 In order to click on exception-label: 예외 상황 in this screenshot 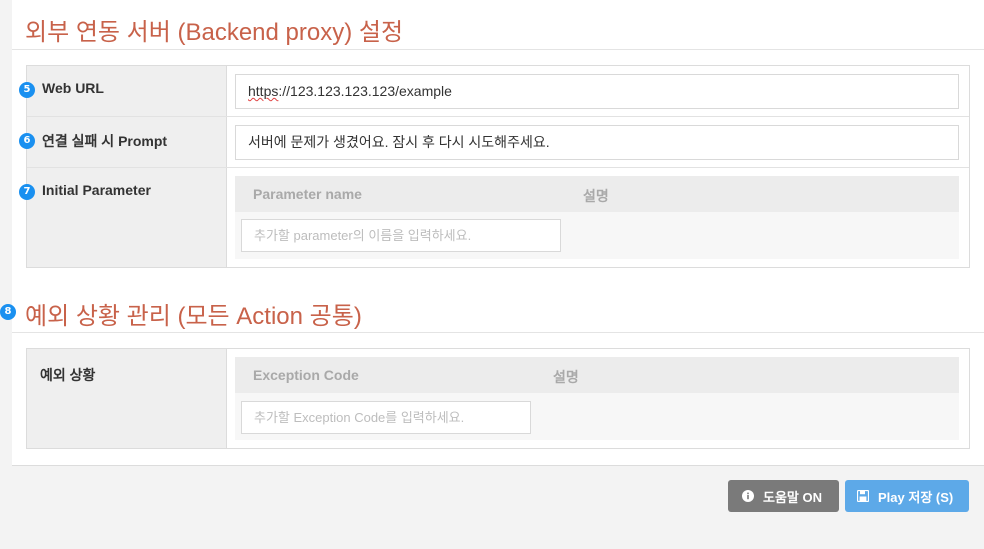, I will do `click(68, 375)`.